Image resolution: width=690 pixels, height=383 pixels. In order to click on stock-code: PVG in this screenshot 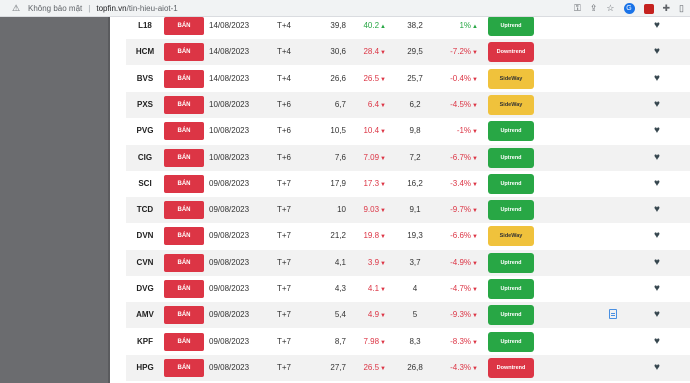, I will do `click(145, 131)`.